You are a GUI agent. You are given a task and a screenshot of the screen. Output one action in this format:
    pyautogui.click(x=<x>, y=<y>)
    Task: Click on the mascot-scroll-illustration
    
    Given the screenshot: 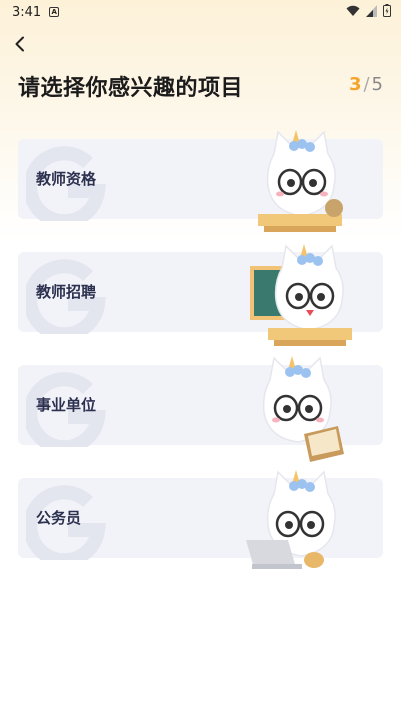 What is the action you would take?
    pyautogui.click(x=303, y=409)
    